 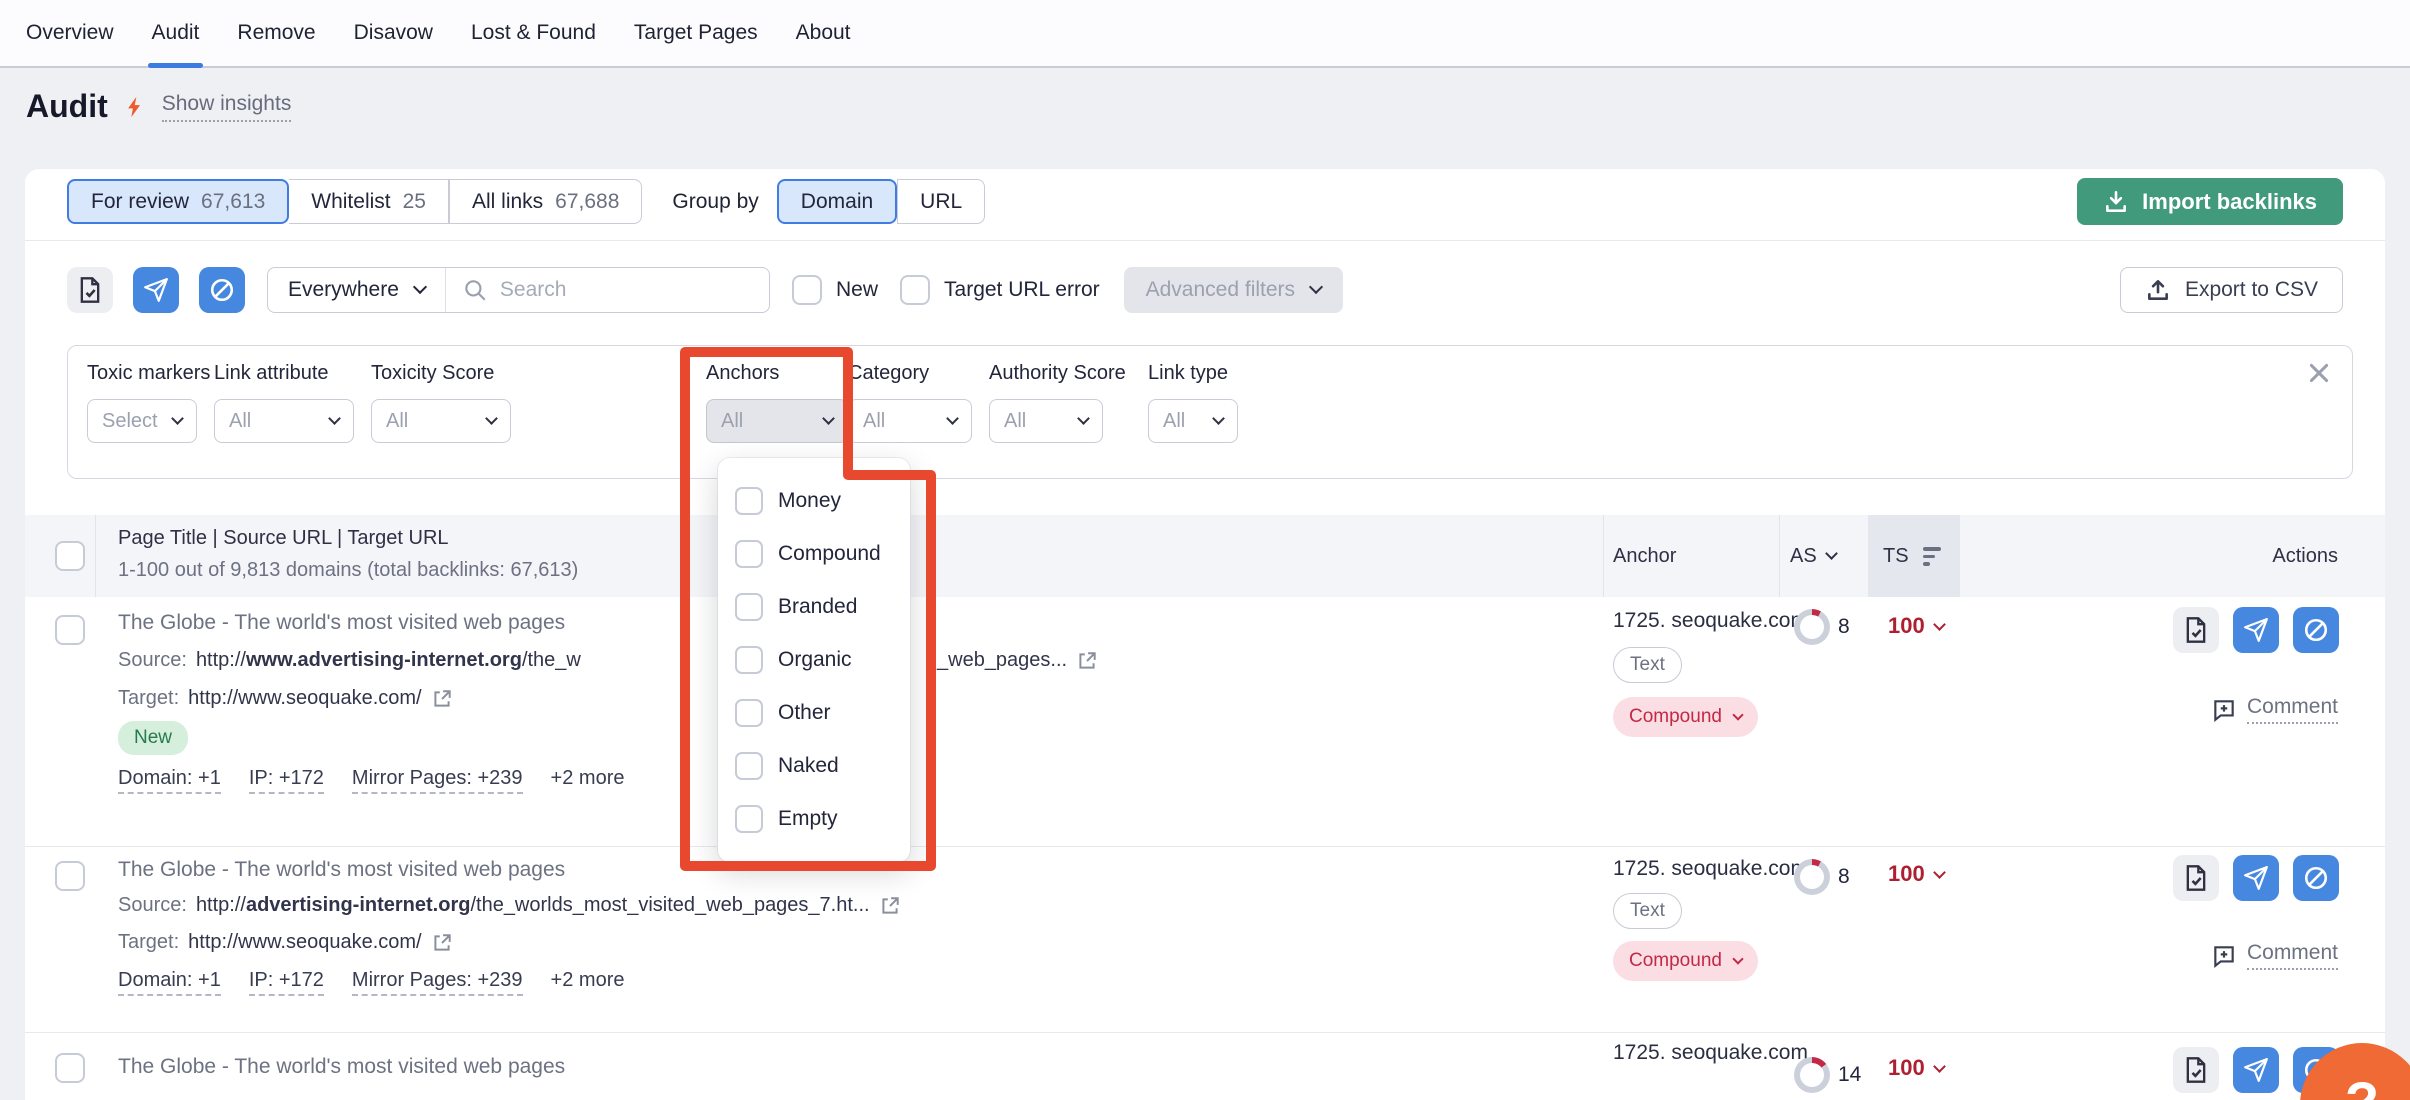 I want to click on anchors-option-naked: Naked, so click(x=814, y=765).